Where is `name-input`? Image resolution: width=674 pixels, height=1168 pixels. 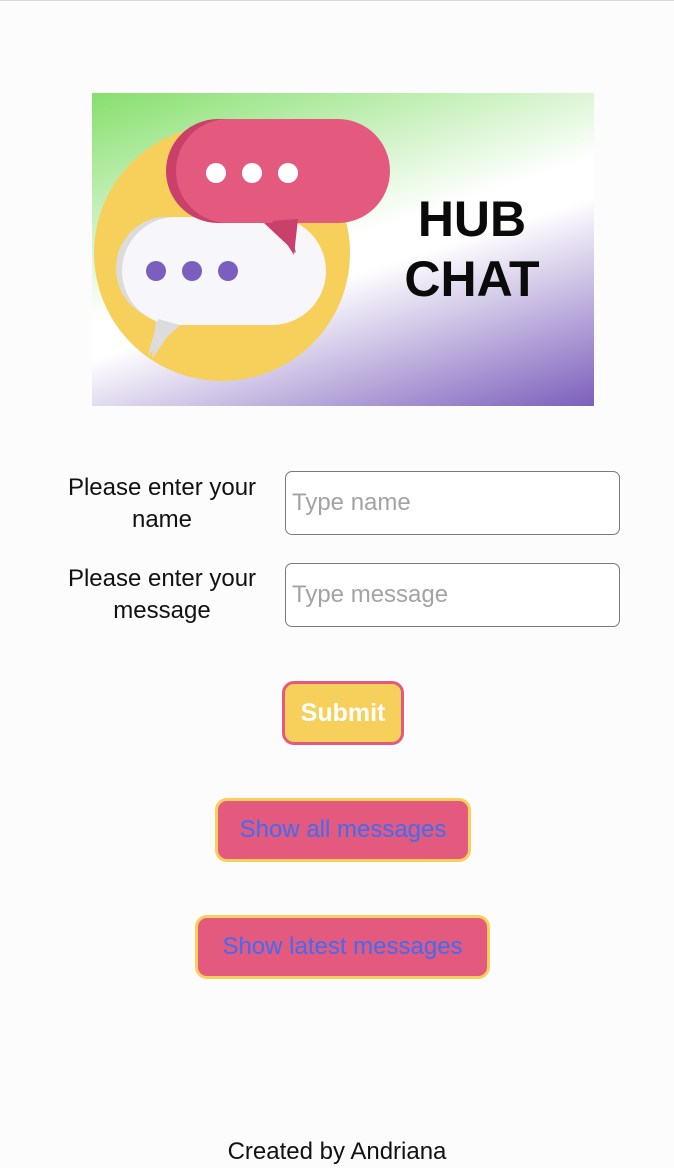
name-input is located at coordinates (452, 503).